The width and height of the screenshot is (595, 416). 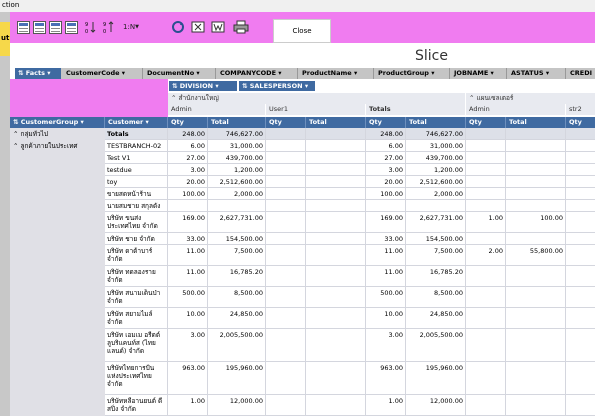 What do you see at coordinates (391, 218) in the screenshot?
I see `table-cell: 169.00` at bounding box center [391, 218].